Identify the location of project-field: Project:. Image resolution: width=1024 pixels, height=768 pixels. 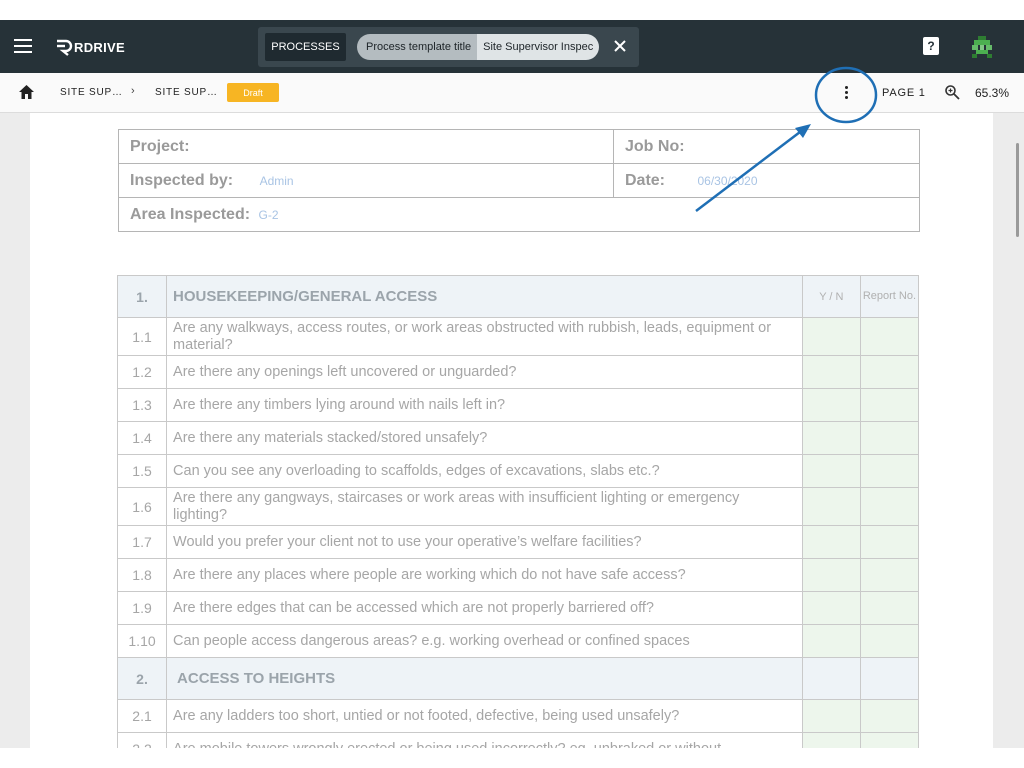
(366, 146).